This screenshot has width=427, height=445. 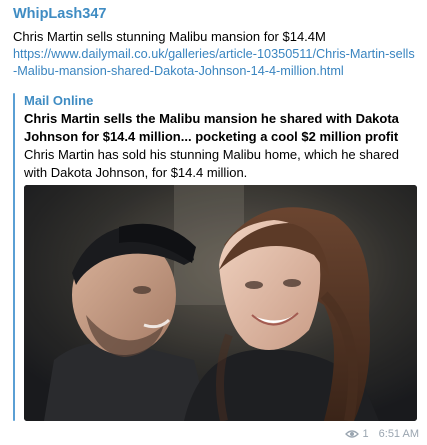 I want to click on sender-name: WhipLash347, so click(x=59, y=14).